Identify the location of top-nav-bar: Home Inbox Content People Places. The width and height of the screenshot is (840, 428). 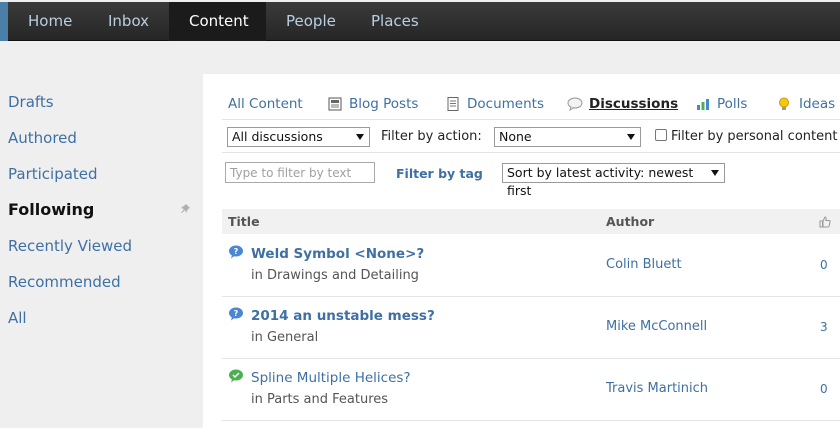
(420, 21).